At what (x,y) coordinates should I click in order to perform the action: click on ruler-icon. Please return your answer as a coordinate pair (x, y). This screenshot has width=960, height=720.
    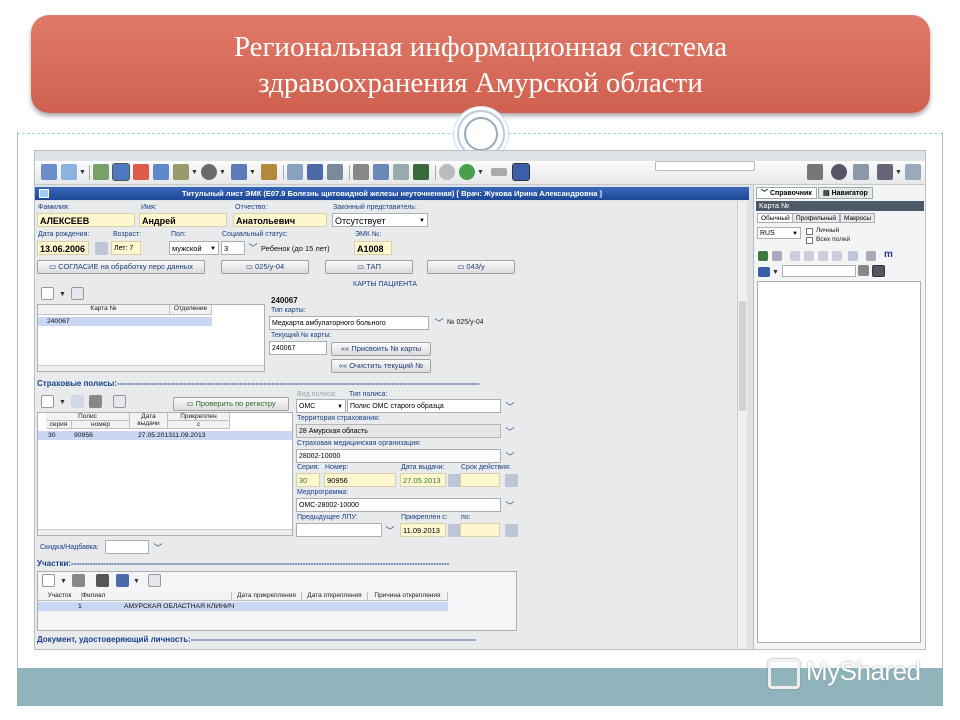
    Looking at the image, I should click on (499, 172).